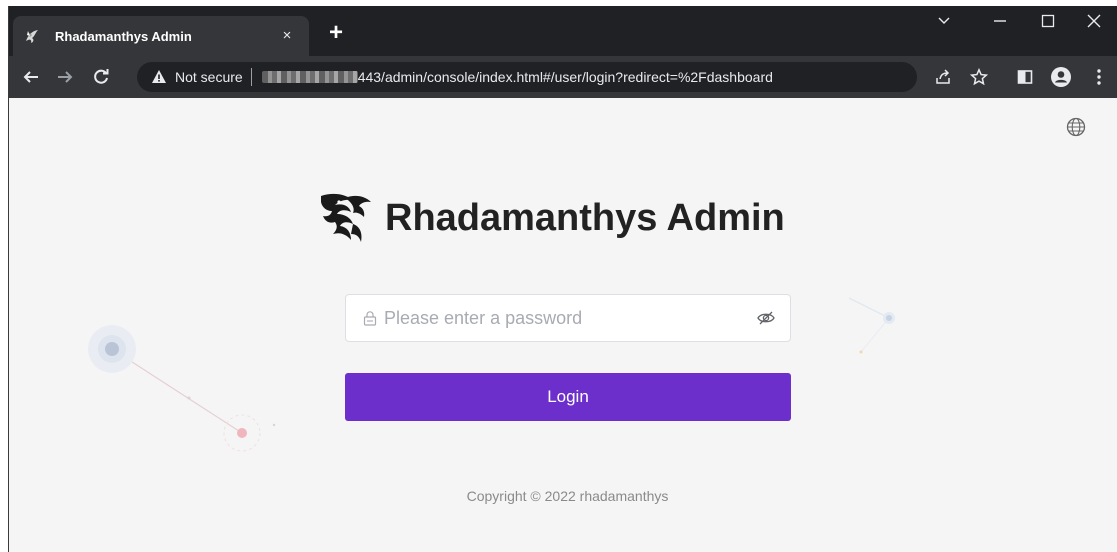 Image resolution: width=1117 pixels, height=552 pixels. Describe the element at coordinates (1094, 21) in the screenshot. I see `close-icon` at that location.